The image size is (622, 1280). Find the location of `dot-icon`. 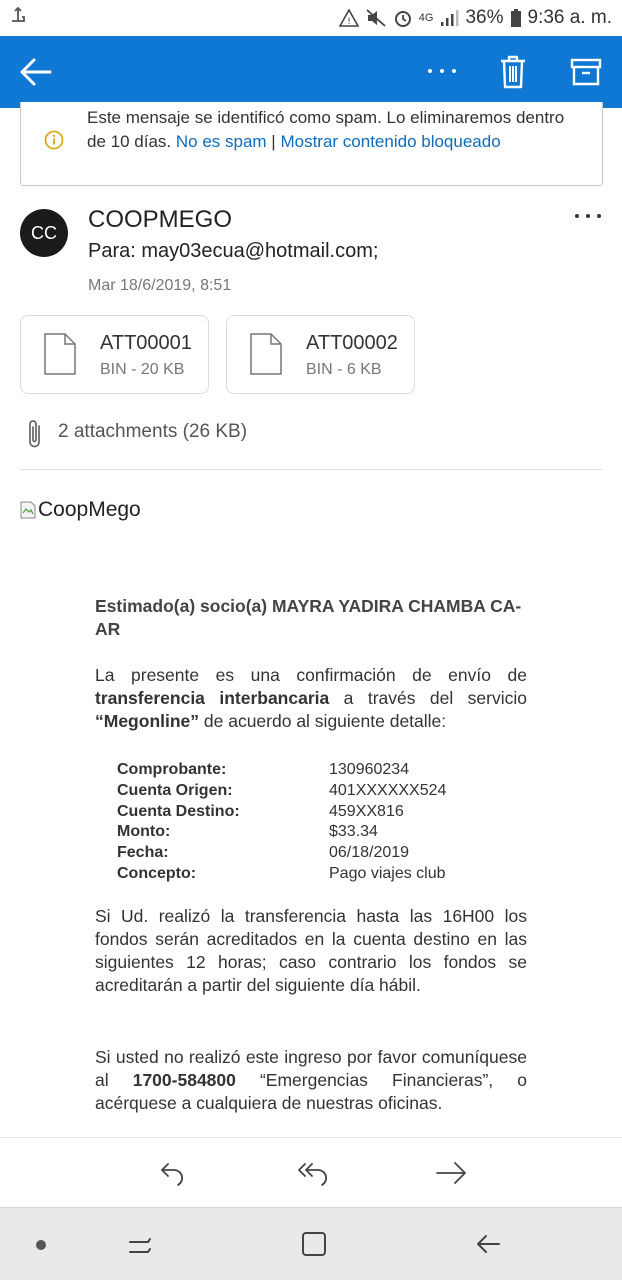

dot-icon is located at coordinates (41, 1245).